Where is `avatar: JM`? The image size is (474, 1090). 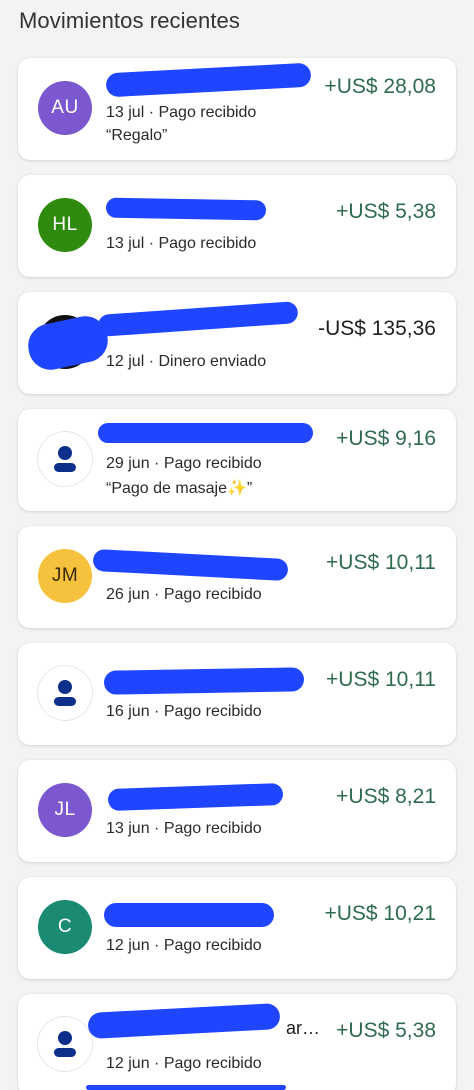
avatar: JM is located at coordinates (65, 576).